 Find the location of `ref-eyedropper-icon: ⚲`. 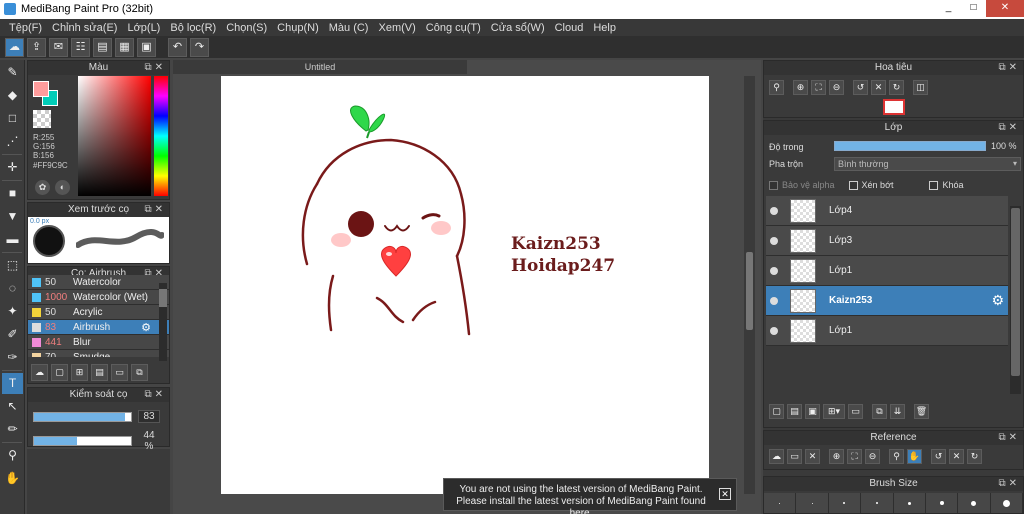

ref-eyedropper-icon: ⚲ is located at coordinates (896, 456).